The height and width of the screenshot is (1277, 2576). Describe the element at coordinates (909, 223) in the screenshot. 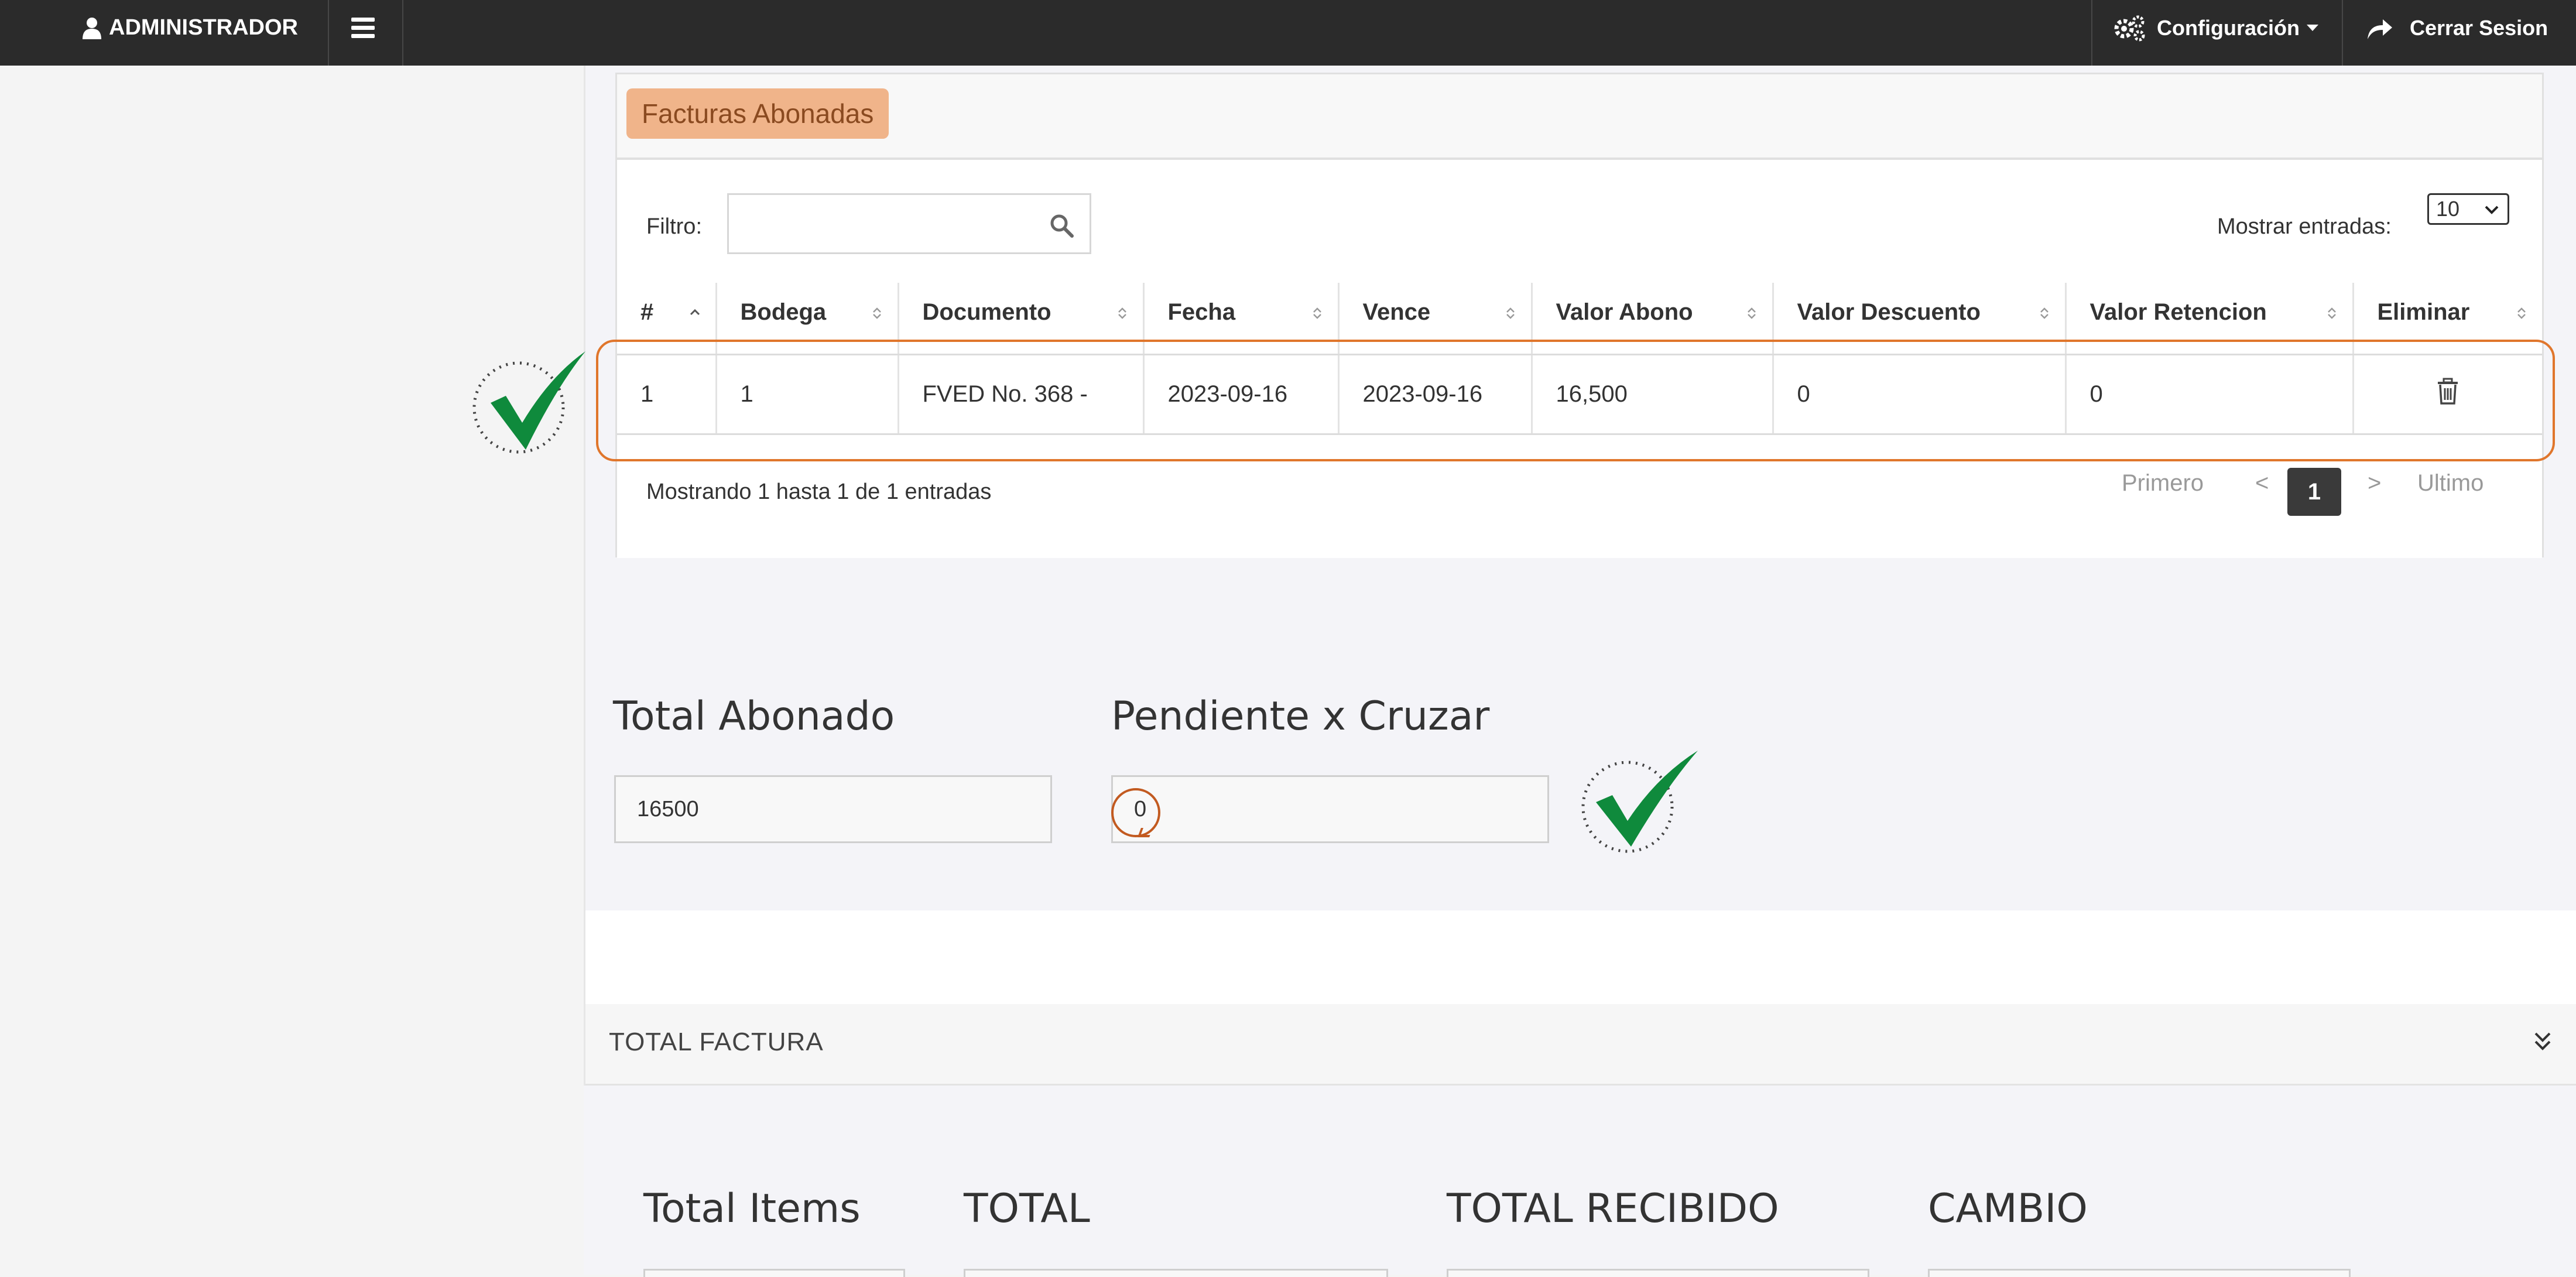

I see `filter-input` at that location.